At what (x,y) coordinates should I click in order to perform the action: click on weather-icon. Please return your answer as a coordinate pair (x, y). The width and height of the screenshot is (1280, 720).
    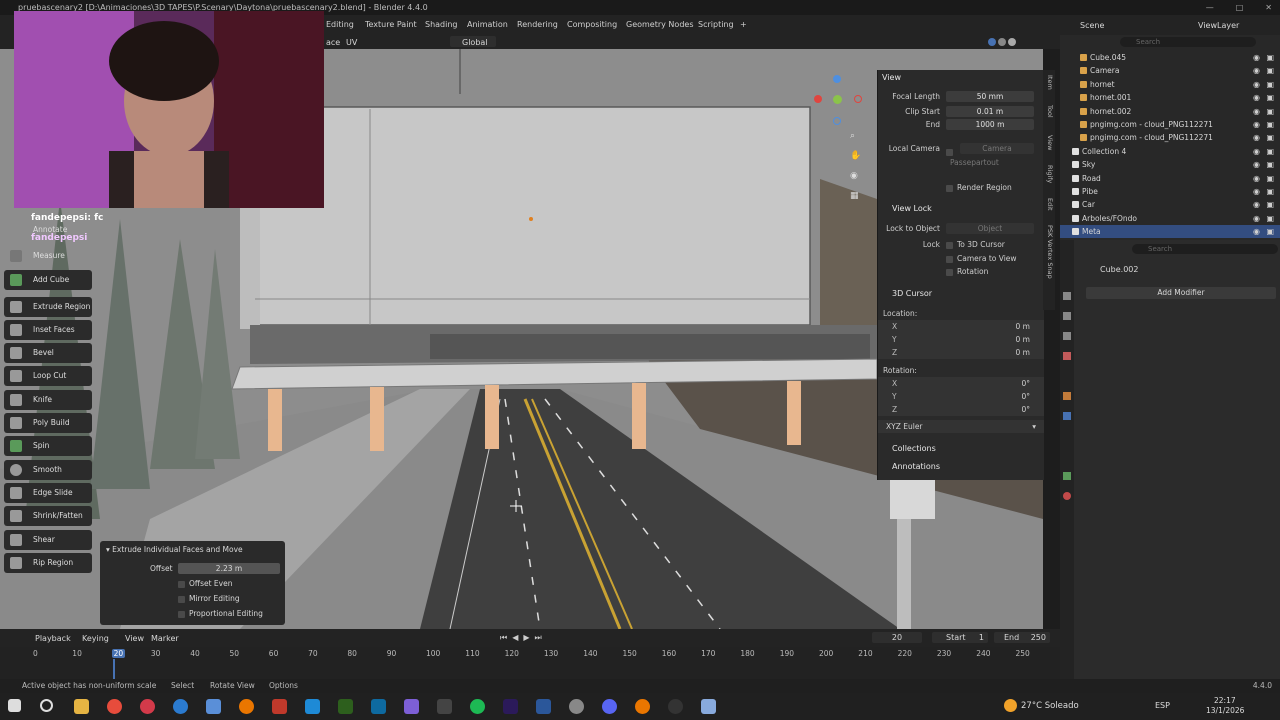
    Looking at the image, I should click on (1010, 705).